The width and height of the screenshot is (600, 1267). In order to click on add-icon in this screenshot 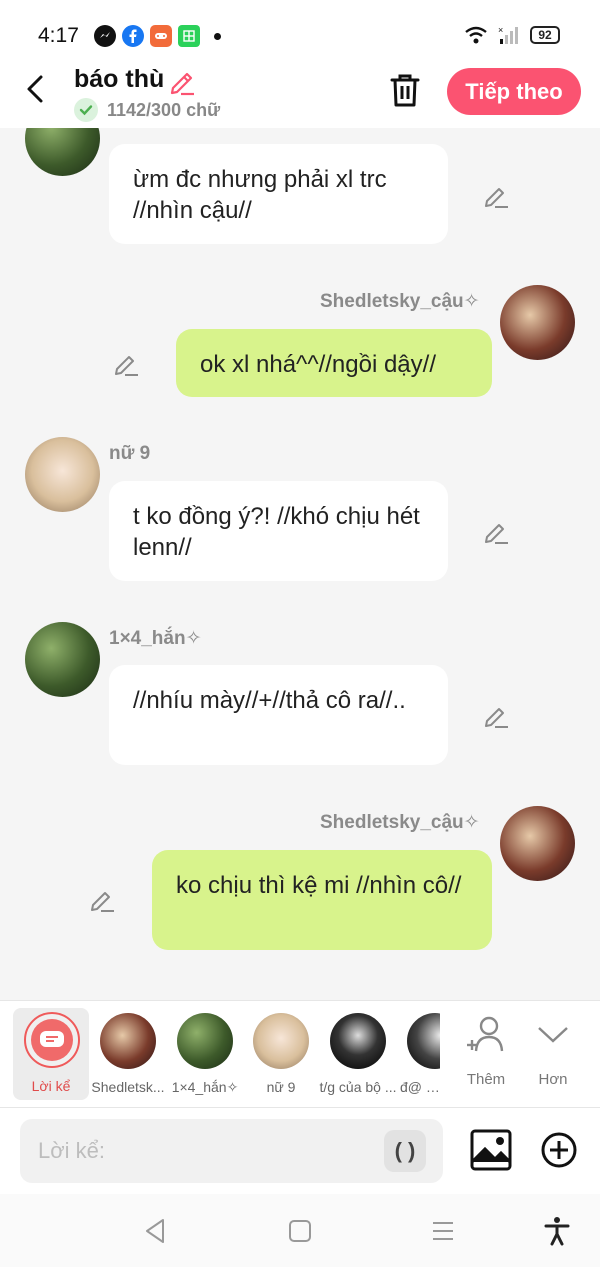, I will do `click(559, 1150)`.